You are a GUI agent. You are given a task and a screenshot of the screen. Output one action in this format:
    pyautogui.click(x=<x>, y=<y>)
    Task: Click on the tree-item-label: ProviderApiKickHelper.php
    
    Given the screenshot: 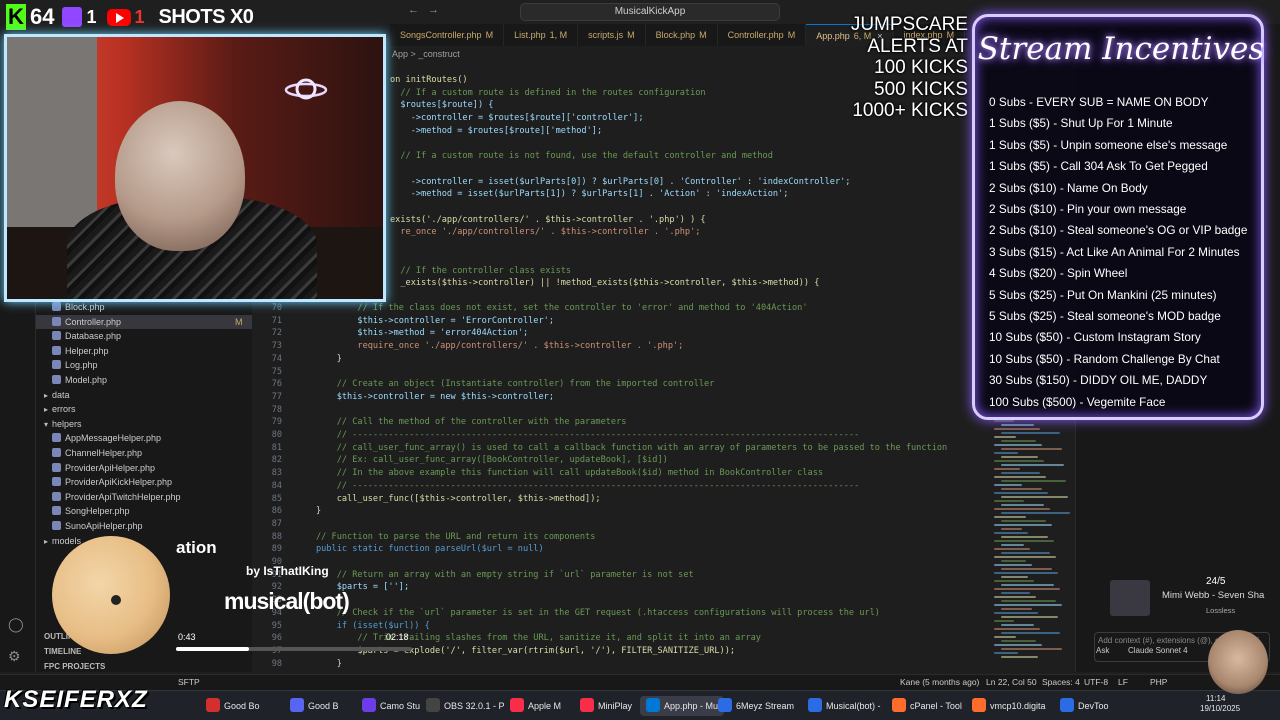 What is the action you would take?
    pyautogui.click(x=119, y=482)
    